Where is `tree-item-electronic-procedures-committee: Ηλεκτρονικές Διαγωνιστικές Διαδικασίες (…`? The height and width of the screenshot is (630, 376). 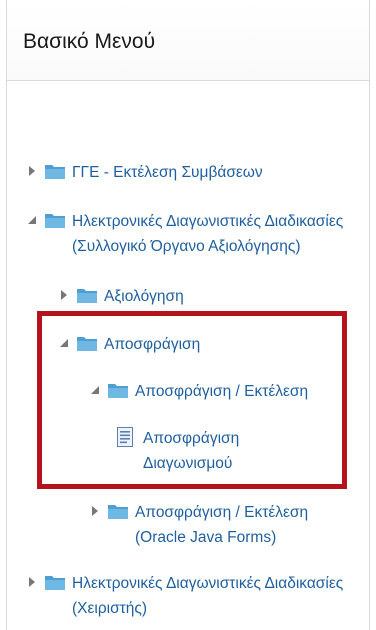 tree-item-electronic-procedures-committee: Ηλεκτρονικές Διαγωνιστικές Διαδικασίες (… is located at coordinates (184, 234).